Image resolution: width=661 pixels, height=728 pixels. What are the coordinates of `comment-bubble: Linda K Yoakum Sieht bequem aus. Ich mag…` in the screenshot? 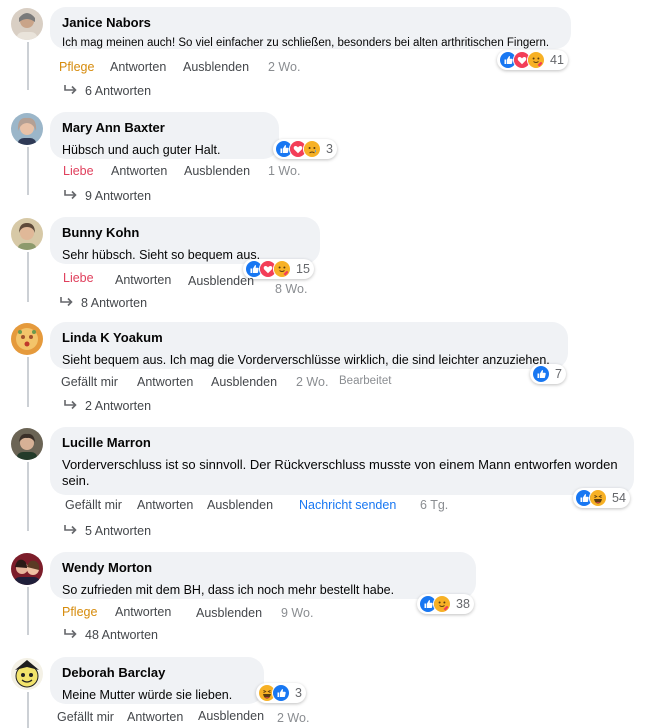 It's located at (309, 345).